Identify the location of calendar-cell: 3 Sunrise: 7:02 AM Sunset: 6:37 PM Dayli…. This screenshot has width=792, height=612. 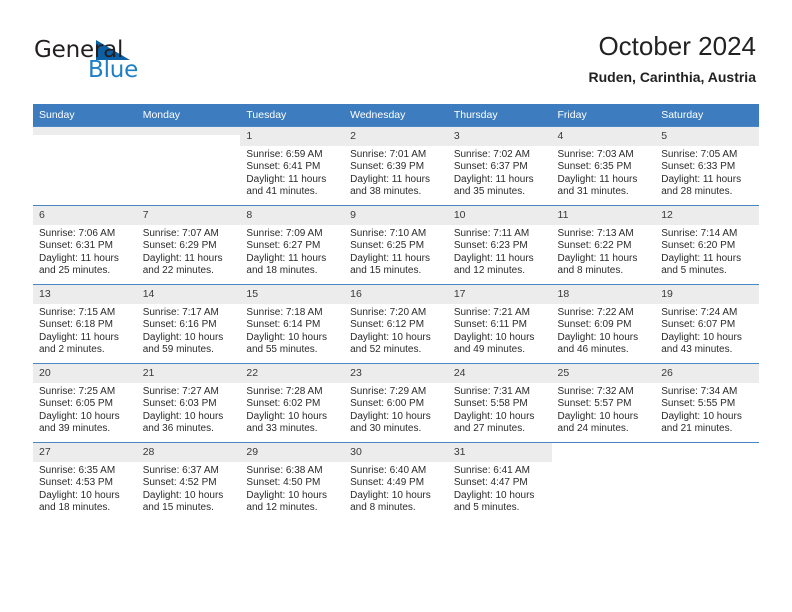
(499, 166).